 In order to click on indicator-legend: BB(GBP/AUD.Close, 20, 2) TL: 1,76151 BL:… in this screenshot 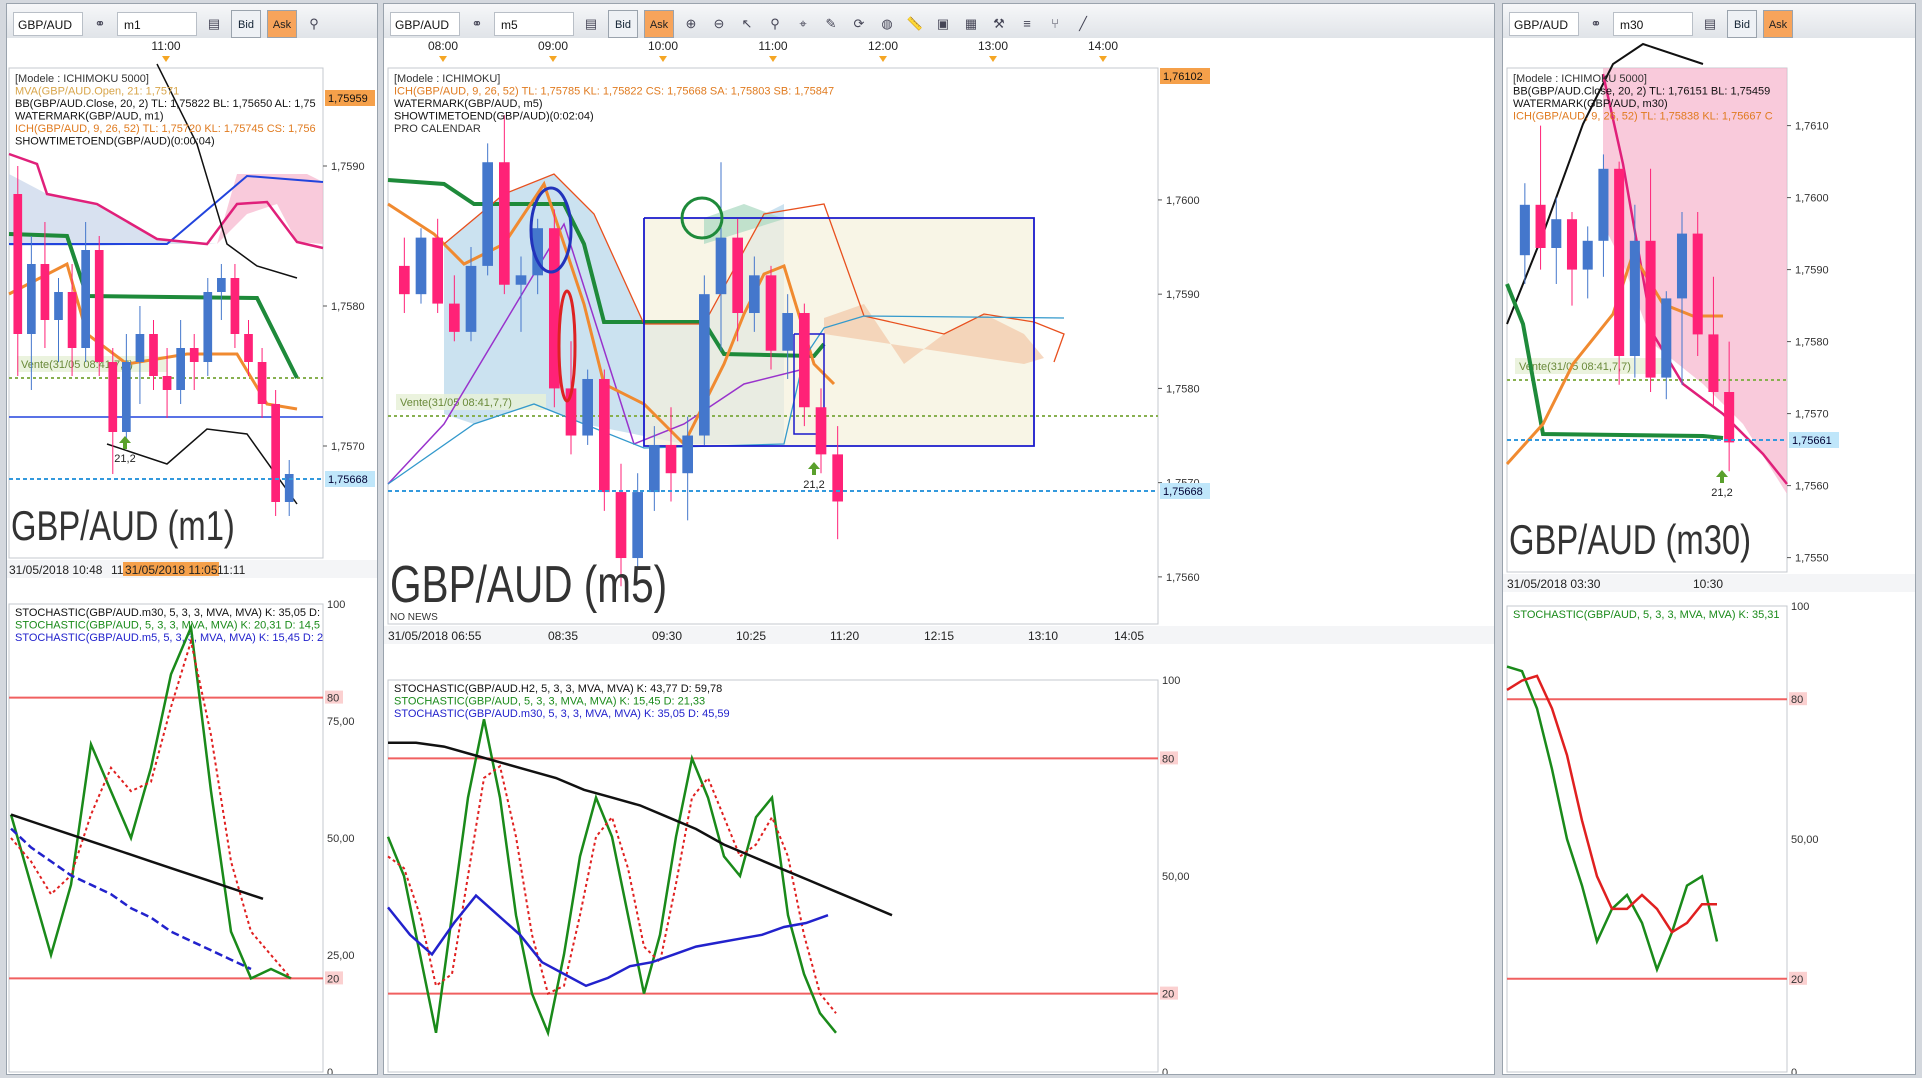, I will do `click(1641, 92)`.